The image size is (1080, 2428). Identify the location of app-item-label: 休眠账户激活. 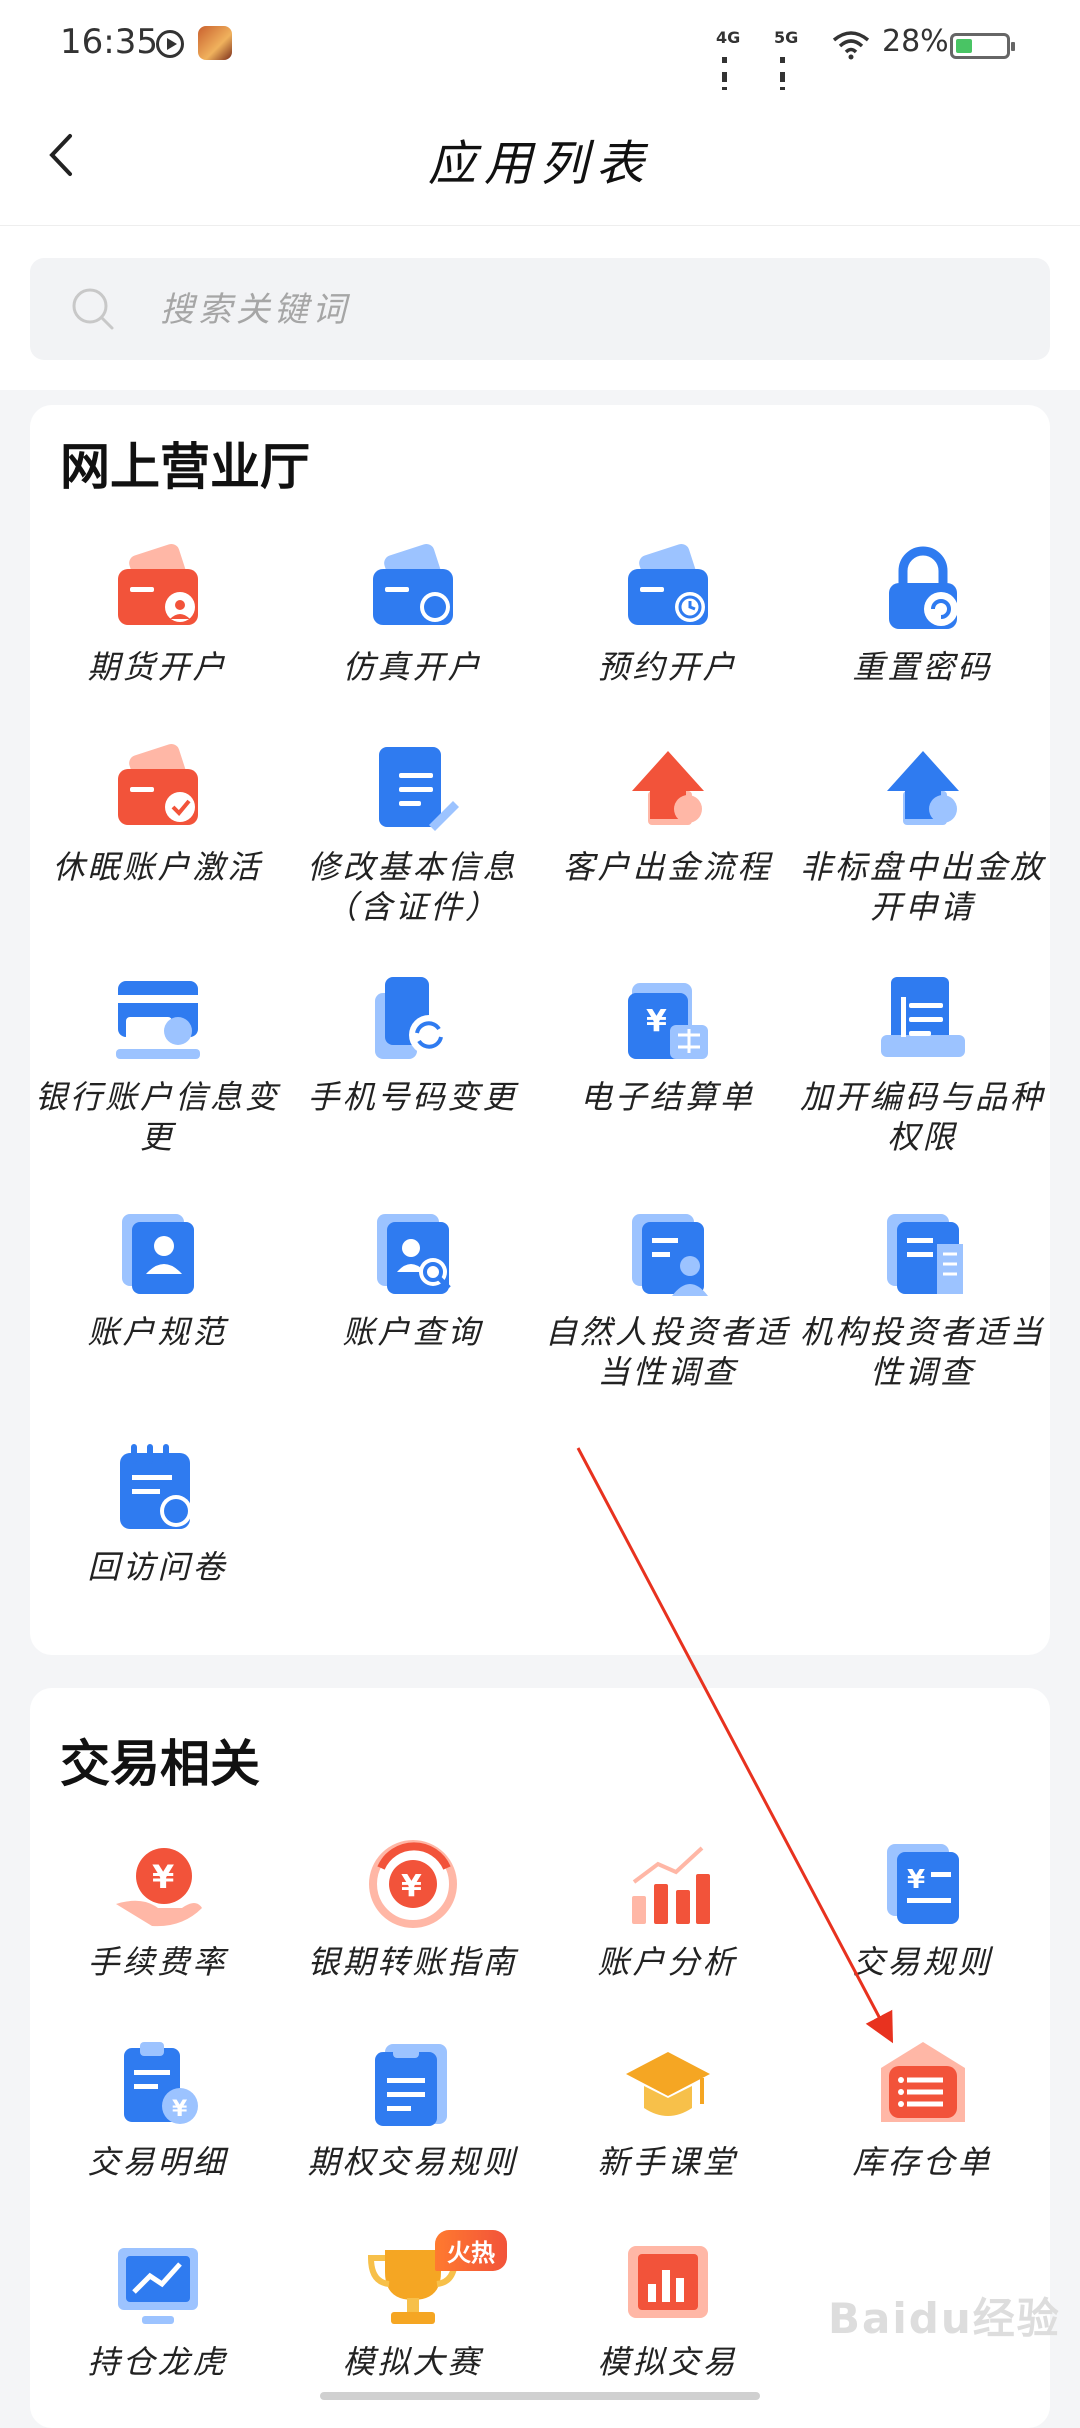
(157, 867).